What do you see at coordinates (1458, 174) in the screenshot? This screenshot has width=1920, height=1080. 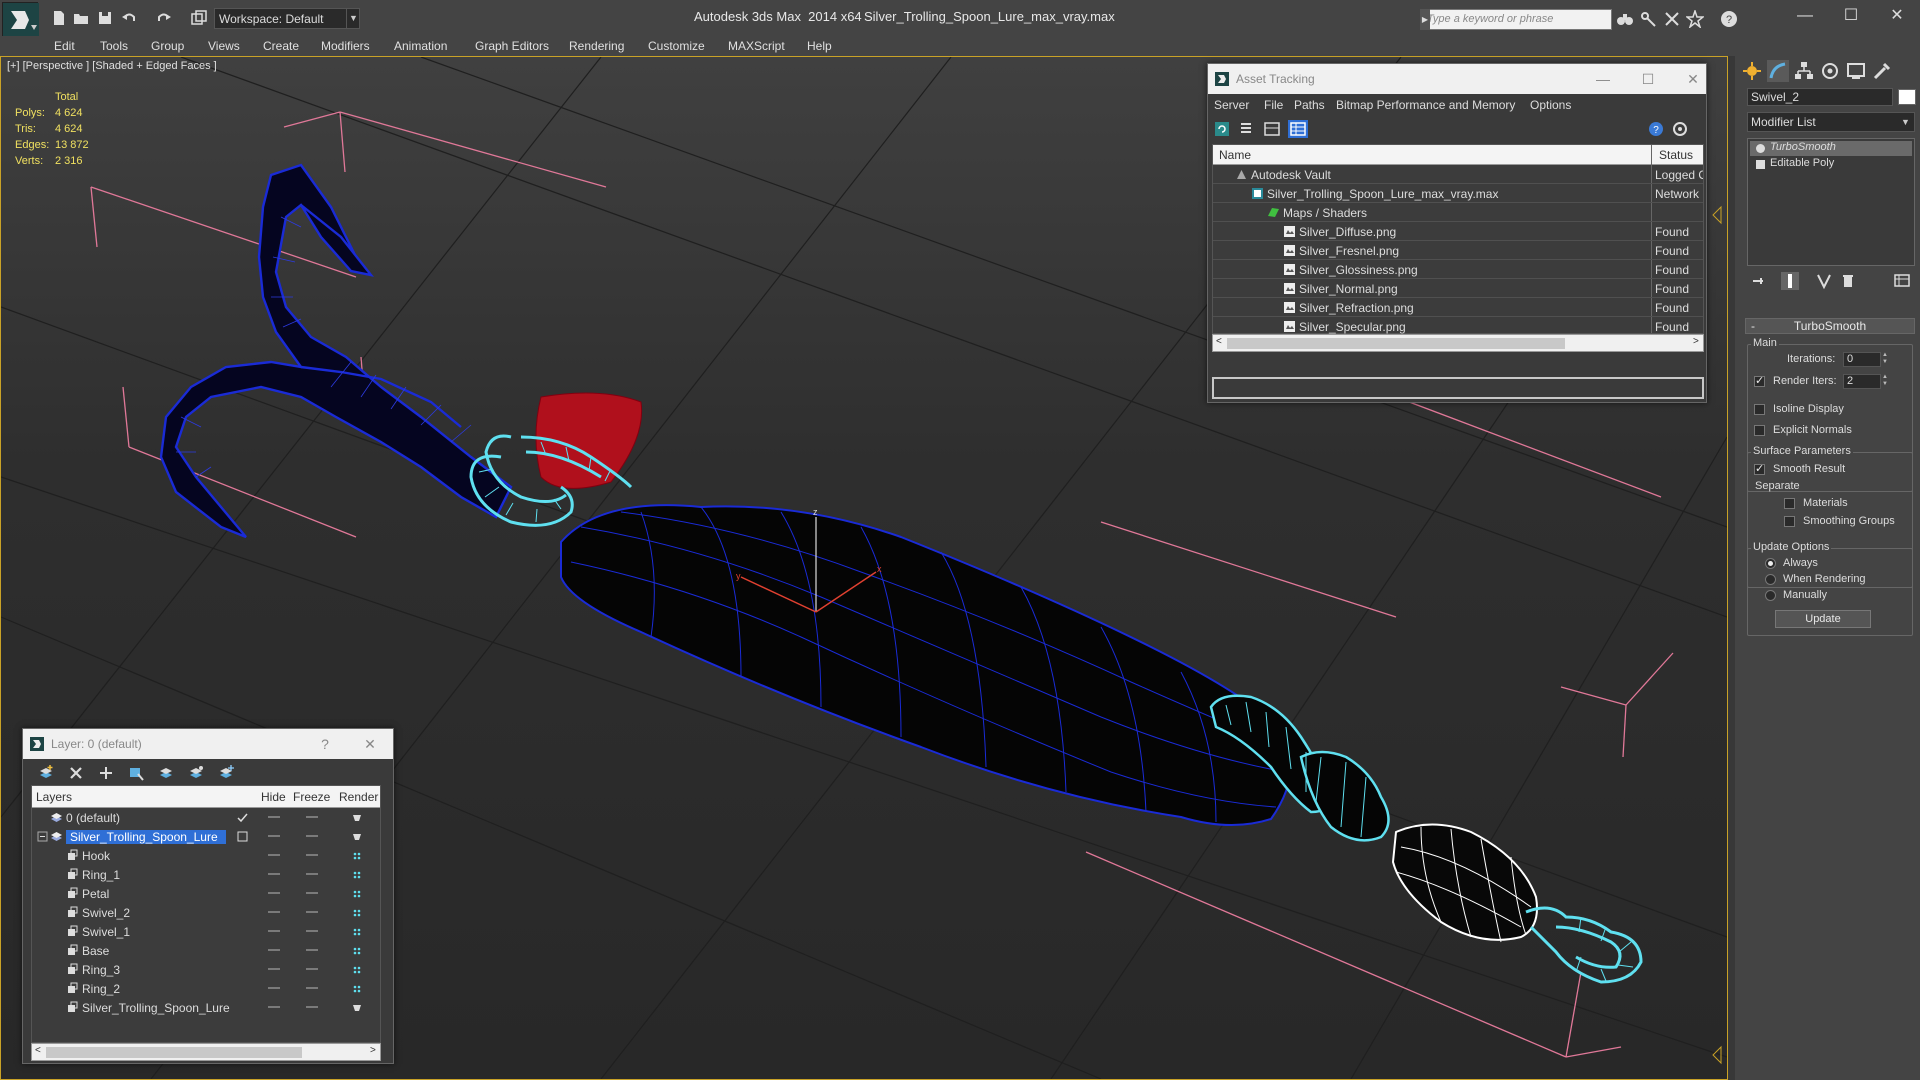 I see `asset-row: Autodesk Vault Logged O` at bounding box center [1458, 174].